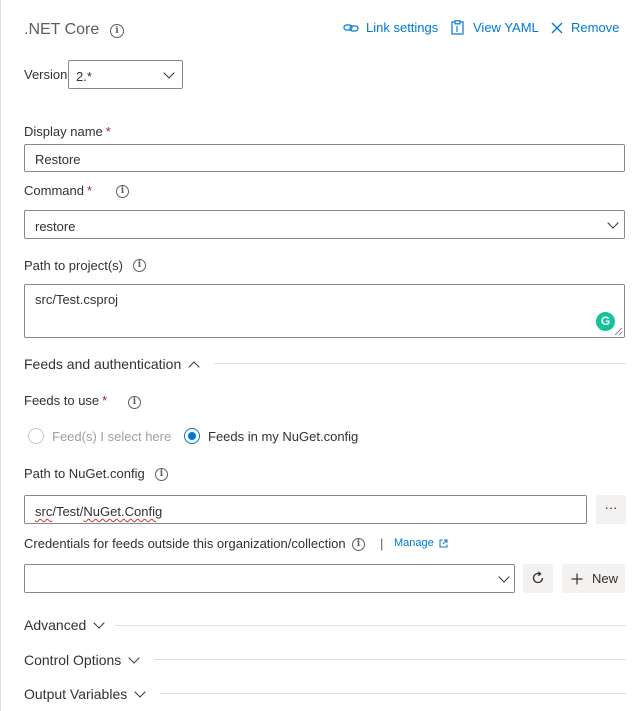 The height and width of the screenshot is (711, 642). What do you see at coordinates (125, 74) in the screenshot?
I see `version-dropdown: 2.*` at bounding box center [125, 74].